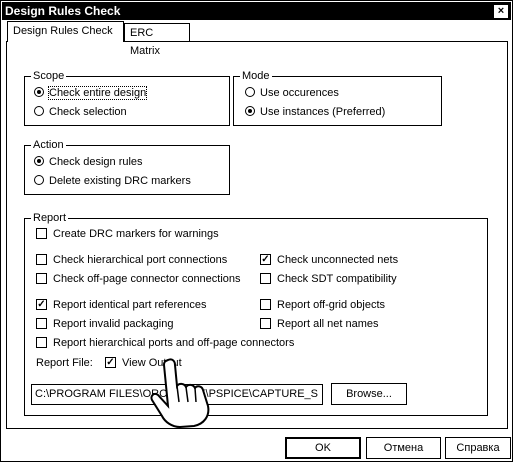 The width and height of the screenshot is (515, 464). I want to click on check-sdt-compatibility-checkbox: Check SDT compatibility, so click(328, 279).